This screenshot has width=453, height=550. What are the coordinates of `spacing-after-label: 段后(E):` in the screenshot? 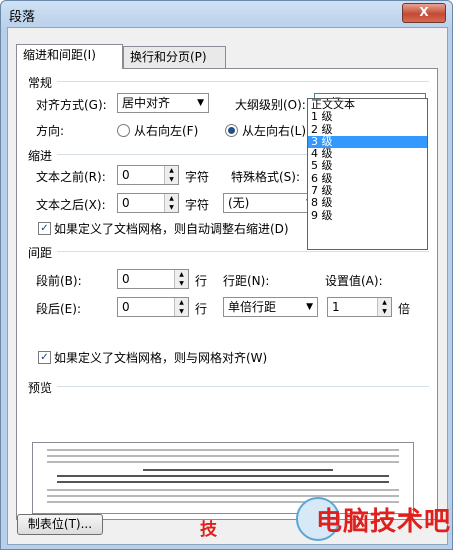 It's located at (58, 309).